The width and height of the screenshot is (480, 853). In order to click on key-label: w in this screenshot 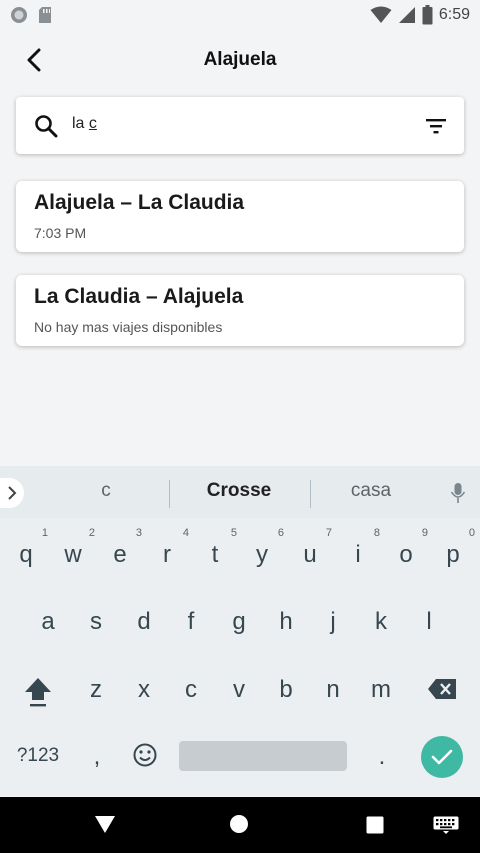, I will do `click(73, 554)`.